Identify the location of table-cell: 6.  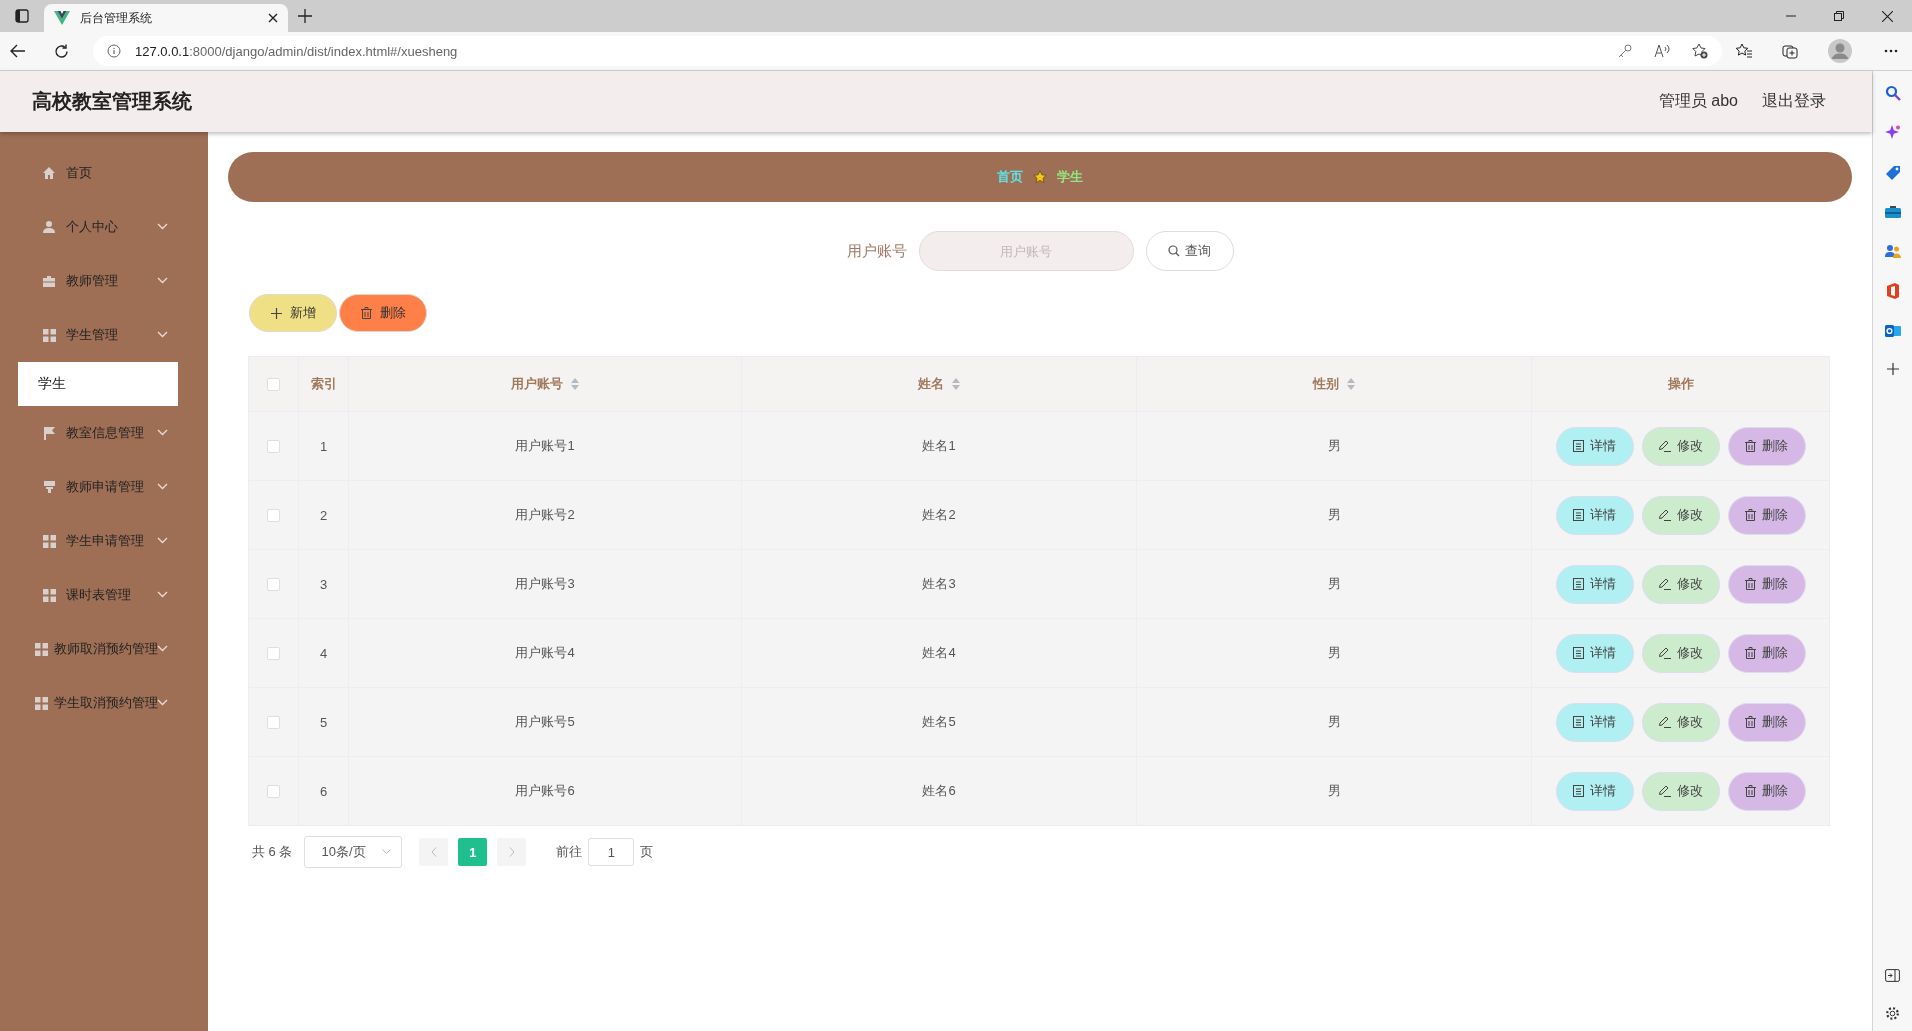
(323, 791).